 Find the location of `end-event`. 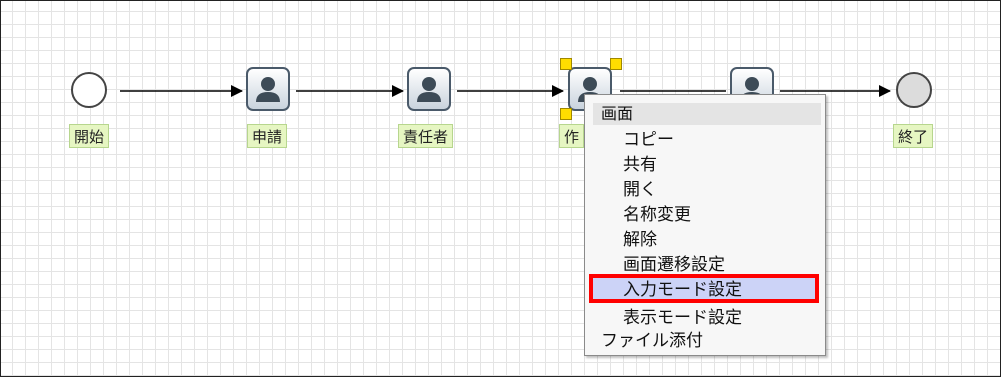

end-event is located at coordinates (914, 90).